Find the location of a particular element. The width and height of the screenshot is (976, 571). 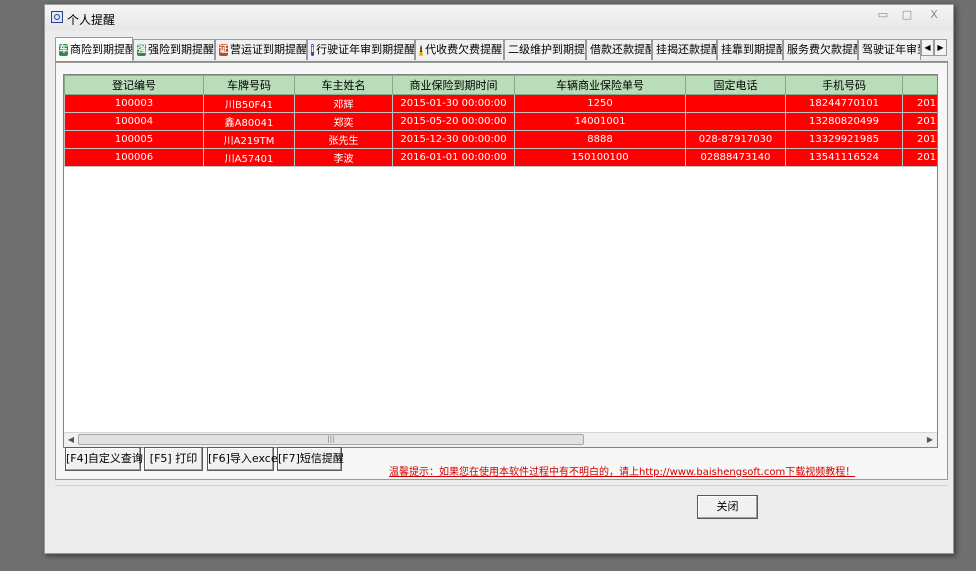

cell-plate: 川B50F41 is located at coordinates (249, 103).